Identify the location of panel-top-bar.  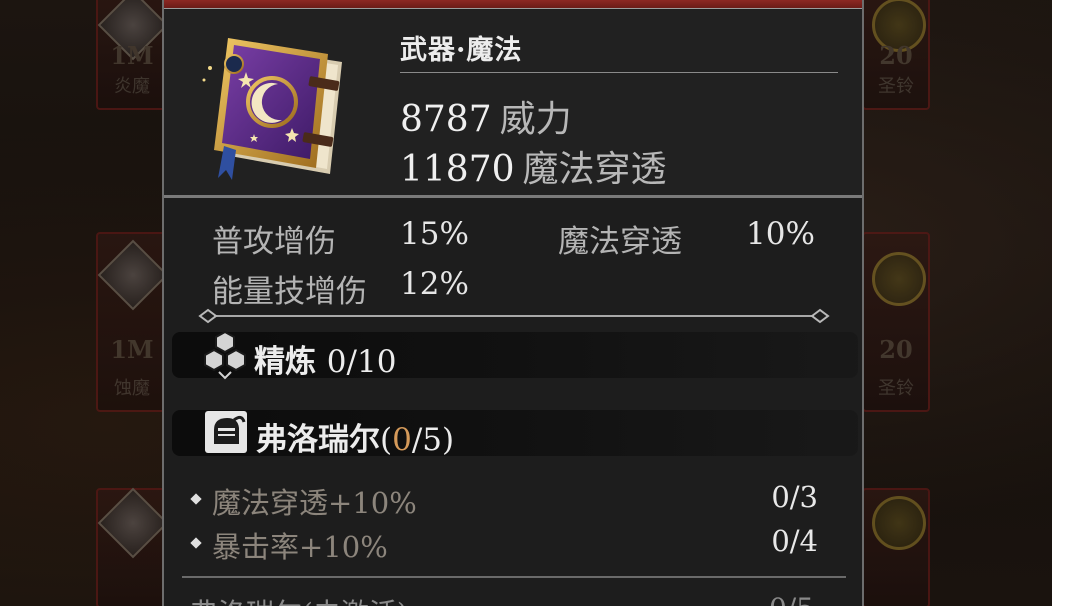
(513, 4).